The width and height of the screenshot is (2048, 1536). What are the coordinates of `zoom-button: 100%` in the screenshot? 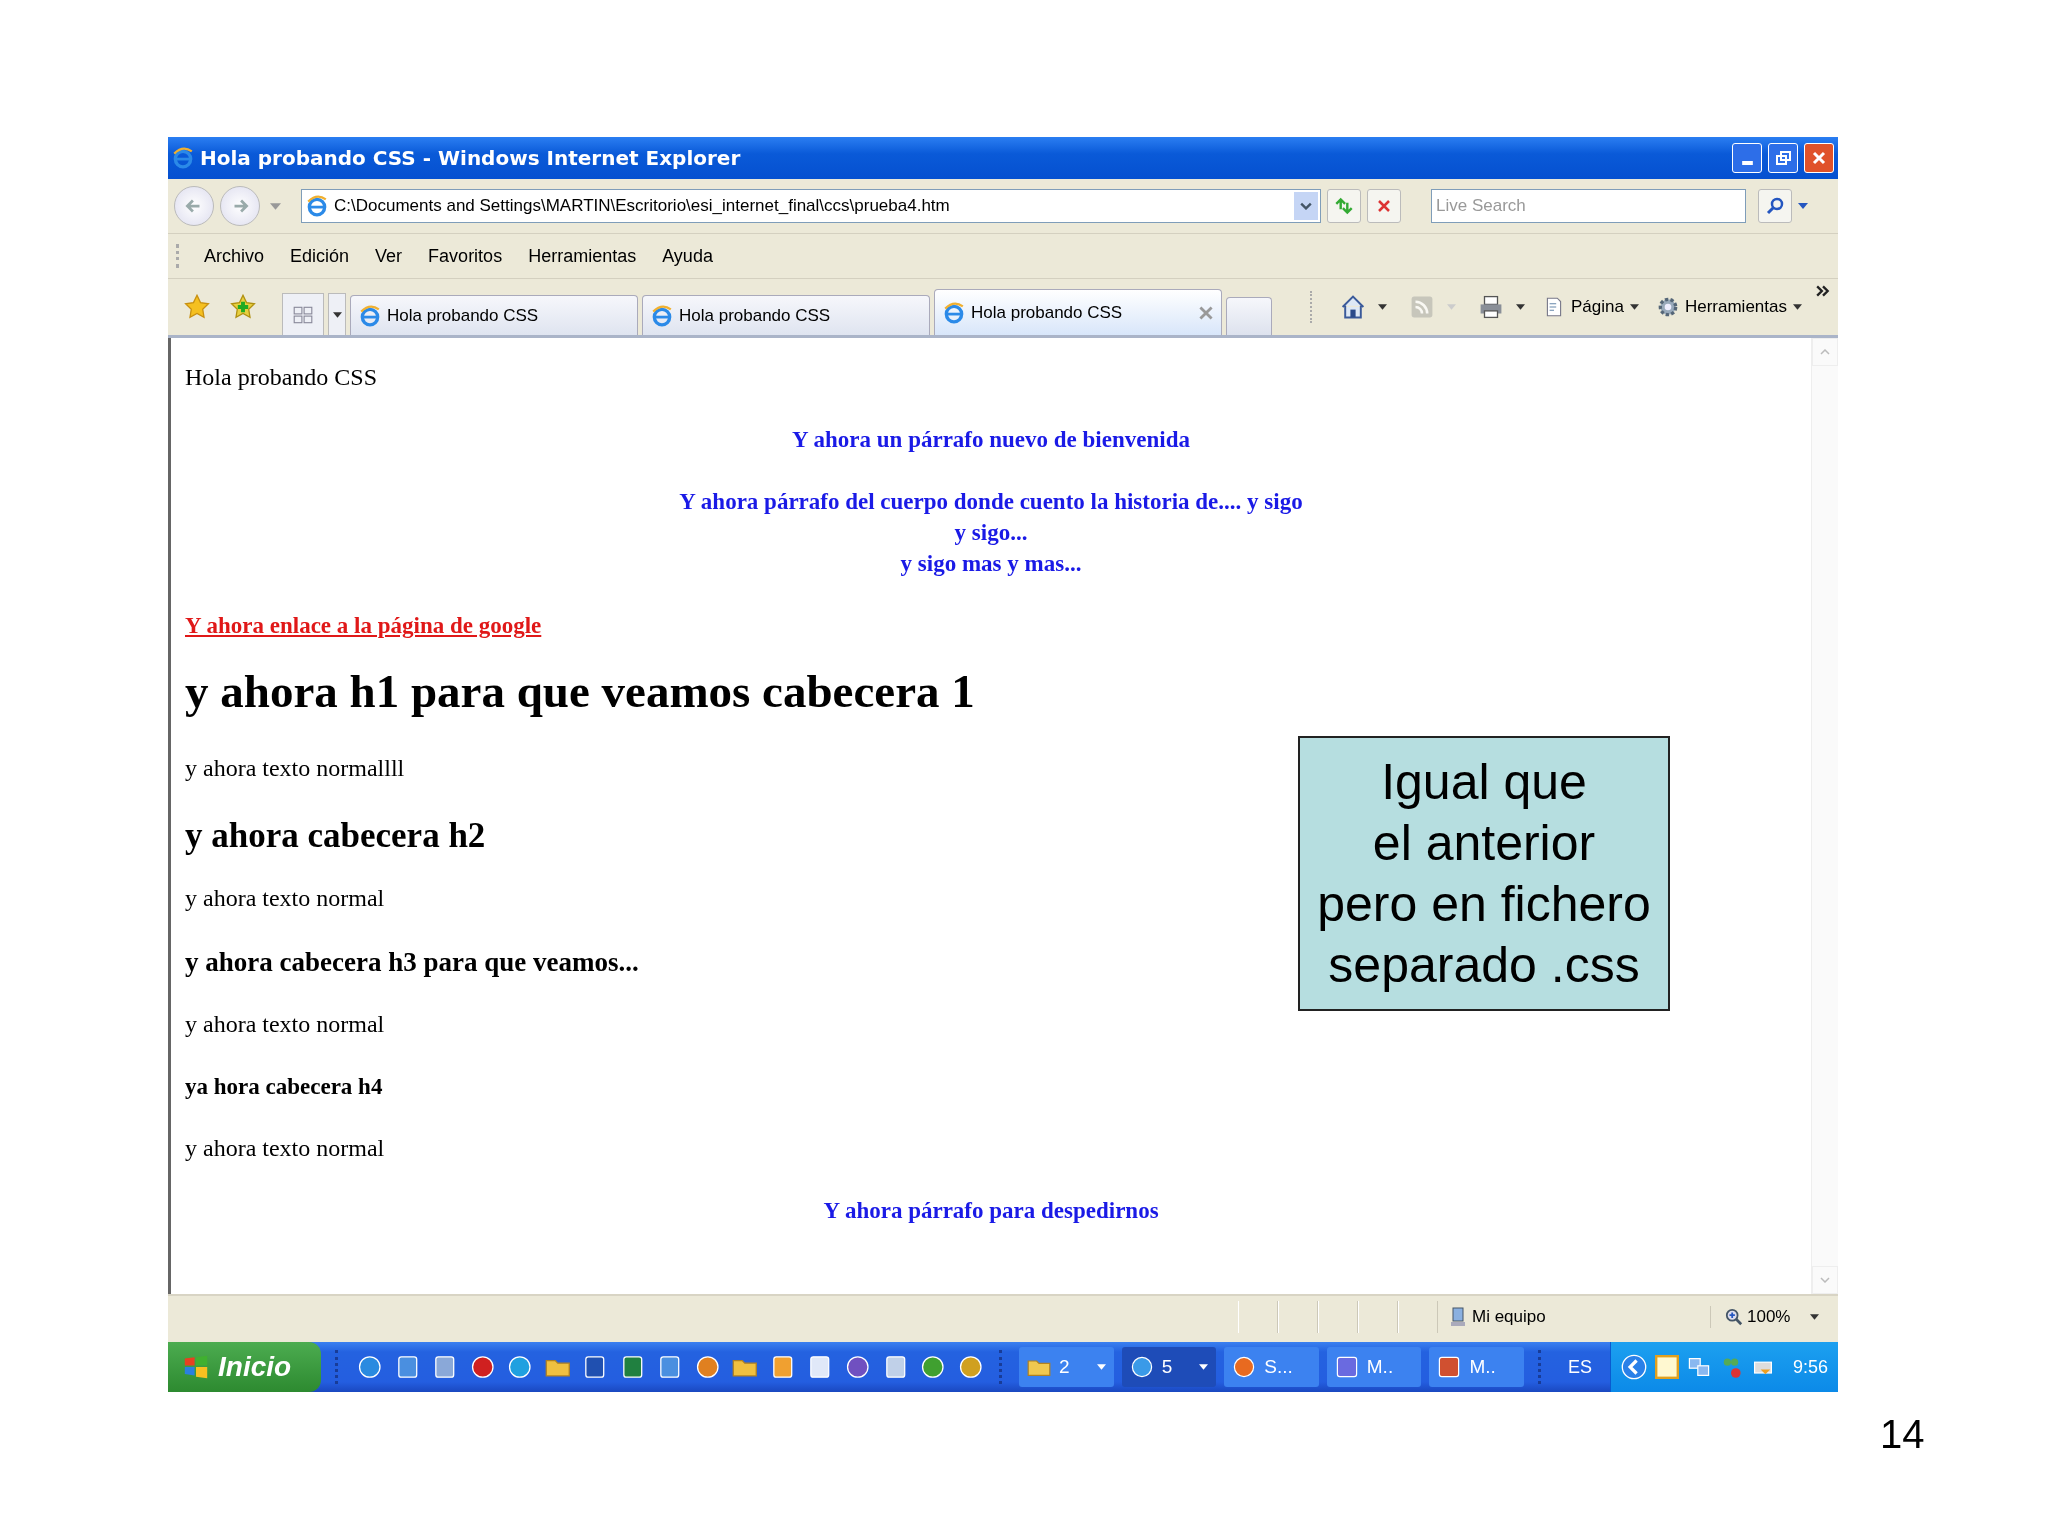 It's located at (1770, 1317).